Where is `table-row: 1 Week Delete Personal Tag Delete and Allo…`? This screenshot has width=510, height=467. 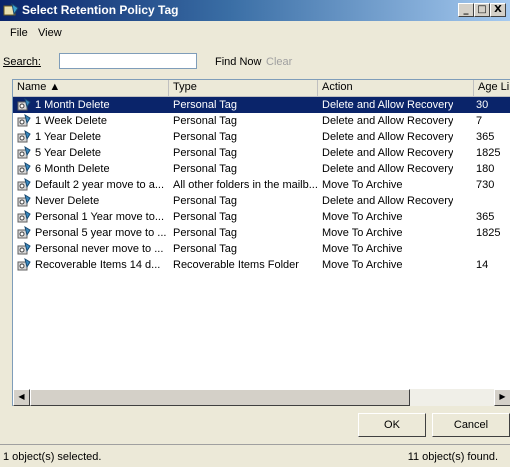 table-row: 1 Week Delete Personal Tag Delete and Allo… is located at coordinates (261, 121).